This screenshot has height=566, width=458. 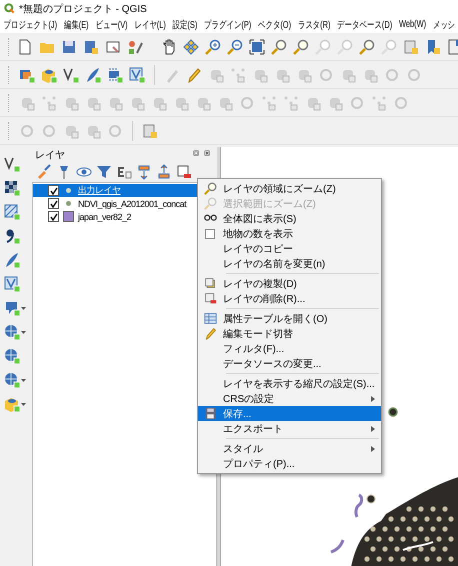 What do you see at coordinates (83, 9) in the screenshot?
I see `window-title: *無題のプロジェクト - QGIS` at bounding box center [83, 9].